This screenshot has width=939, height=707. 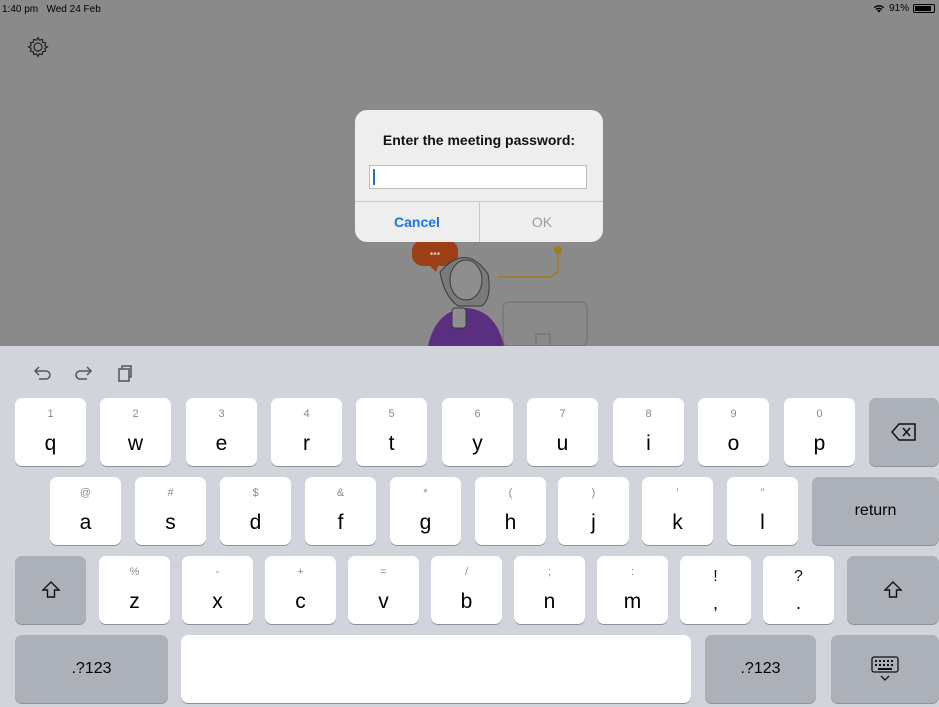 What do you see at coordinates (593, 522) in the screenshot?
I see `key-char: j` at bounding box center [593, 522].